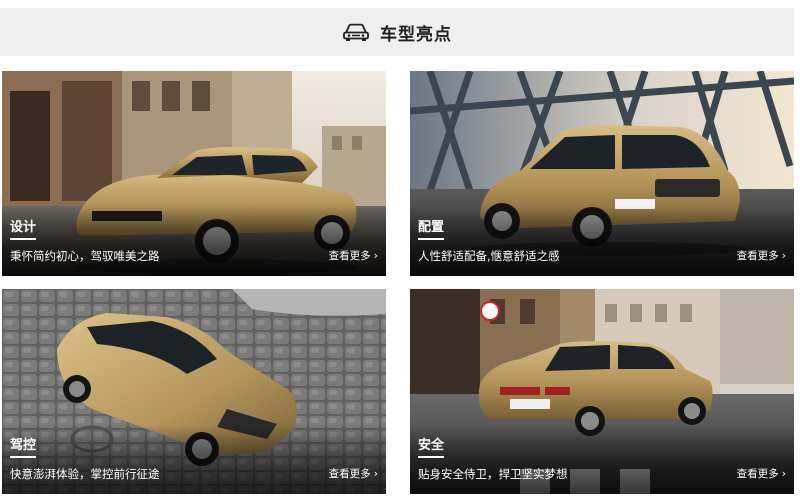  I want to click on section-header-inner: 车型亮点, so click(397, 32).